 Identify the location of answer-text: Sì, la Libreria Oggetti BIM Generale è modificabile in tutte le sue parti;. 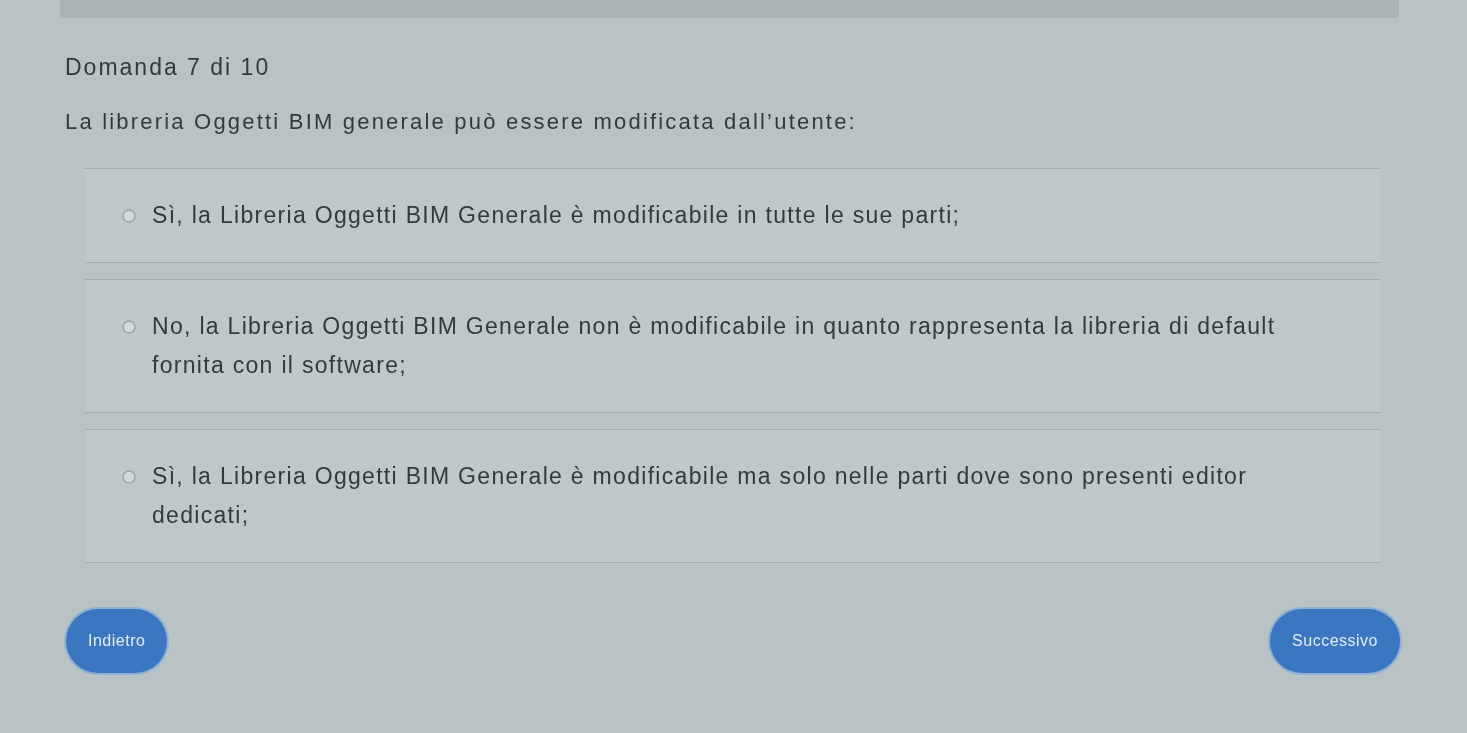
(557, 215).